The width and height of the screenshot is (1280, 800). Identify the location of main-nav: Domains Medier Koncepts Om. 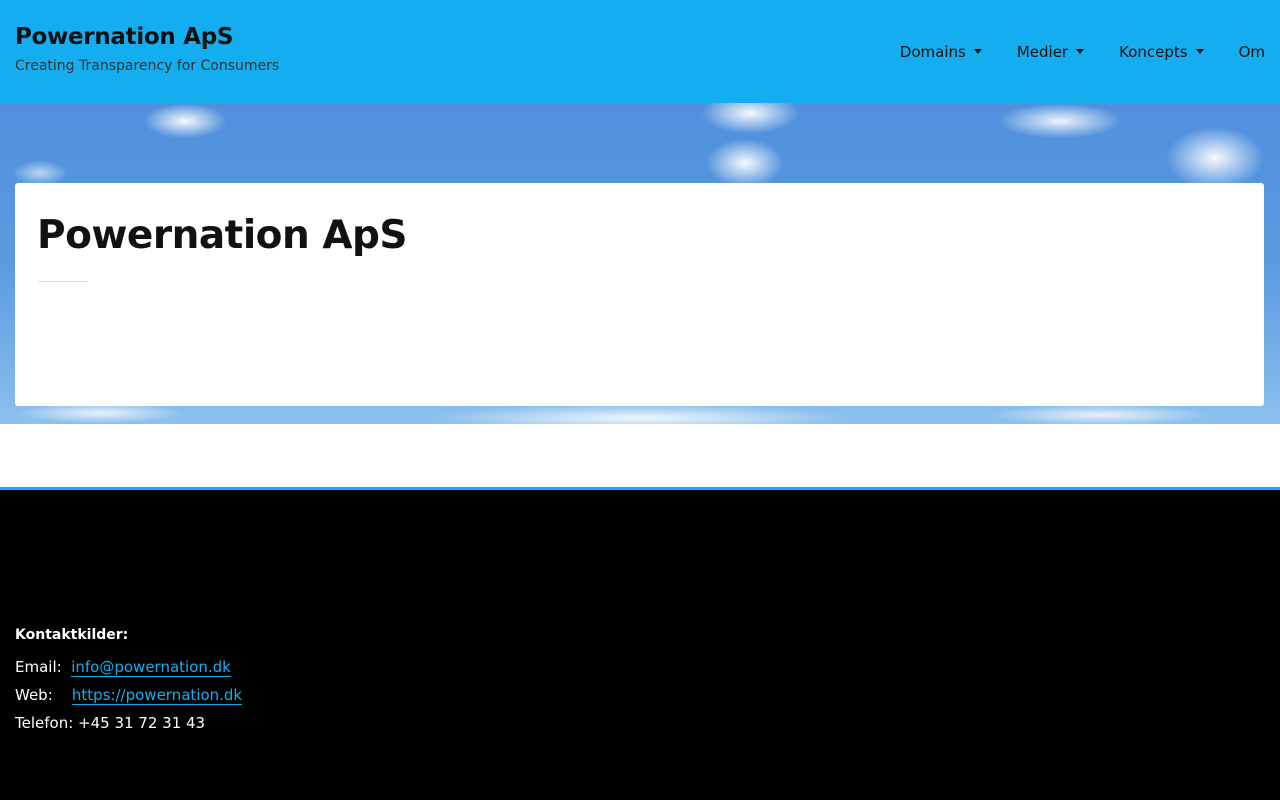
(1065, 52).